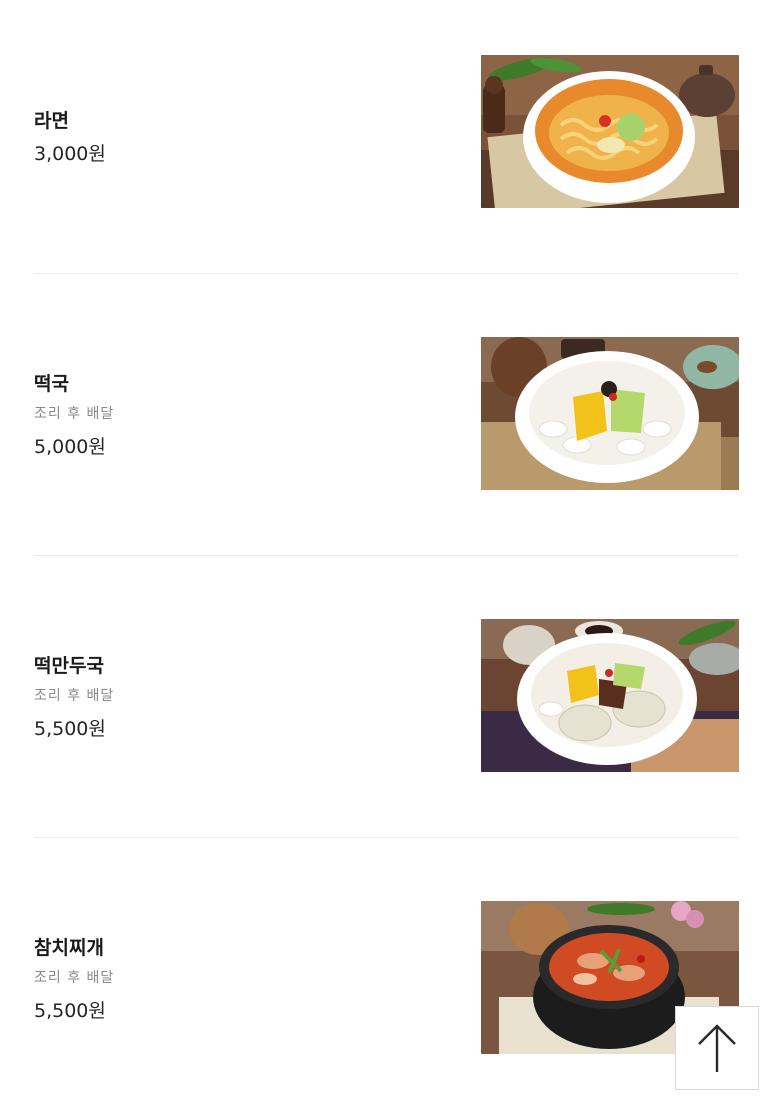 The width and height of the screenshot is (773, 1119). I want to click on menu-item-name: 떡만두국, so click(69, 665).